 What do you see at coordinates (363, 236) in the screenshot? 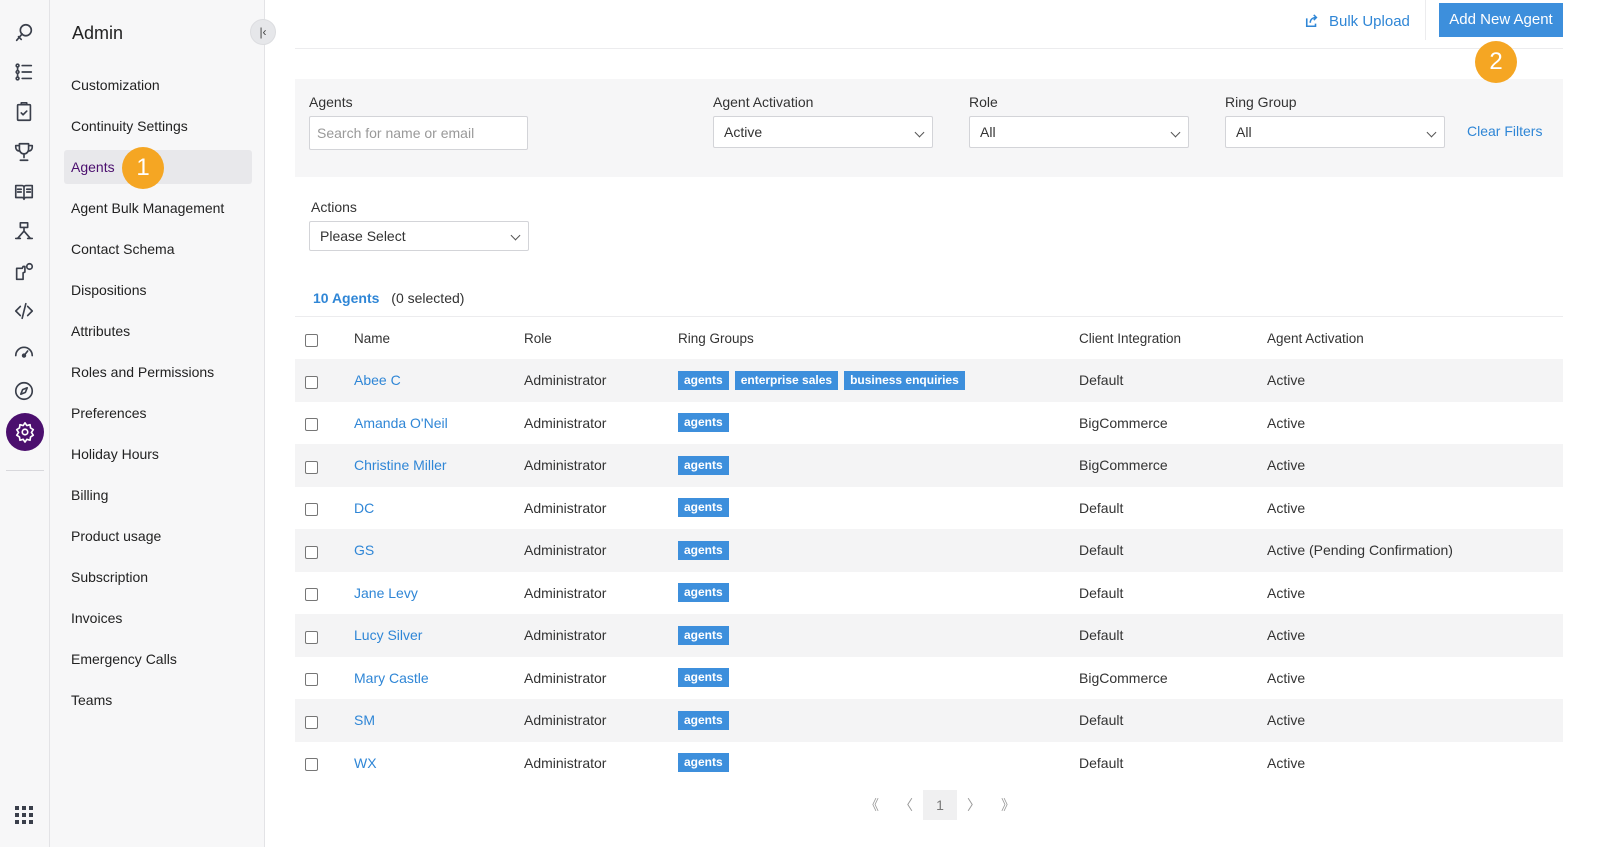
I see `actions-select-value: Please Select` at bounding box center [363, 236].